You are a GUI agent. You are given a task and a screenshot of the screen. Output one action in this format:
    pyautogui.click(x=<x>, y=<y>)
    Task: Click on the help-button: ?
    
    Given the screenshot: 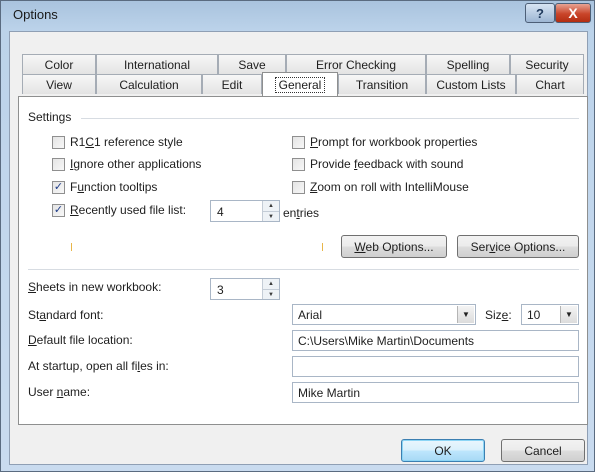 What is the action you would take?
    pyautogui.click(x=540, y=13)
    